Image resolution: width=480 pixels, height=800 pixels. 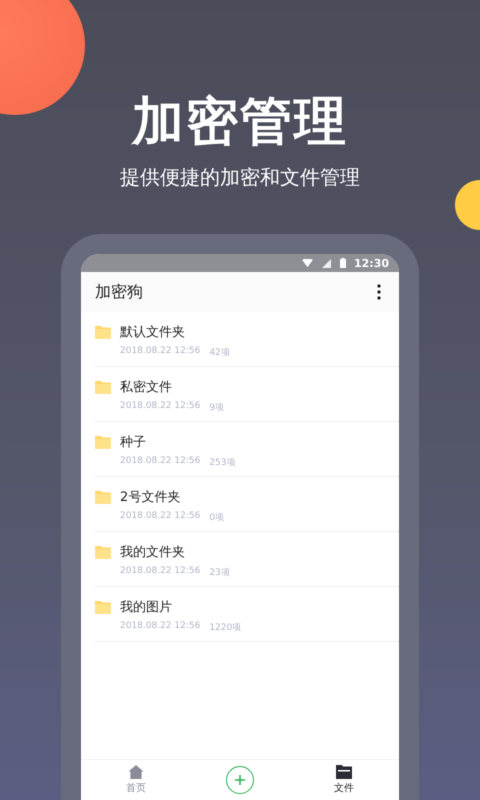 I want to click on folder-name: 种子, so click(x=133, y=443).